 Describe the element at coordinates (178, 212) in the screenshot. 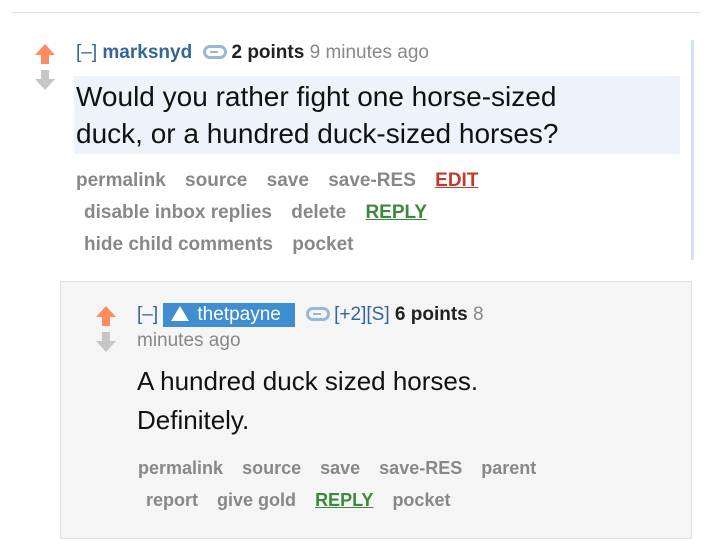

I see `disable-inbox-replies-button: disable inbox replies` at that location.